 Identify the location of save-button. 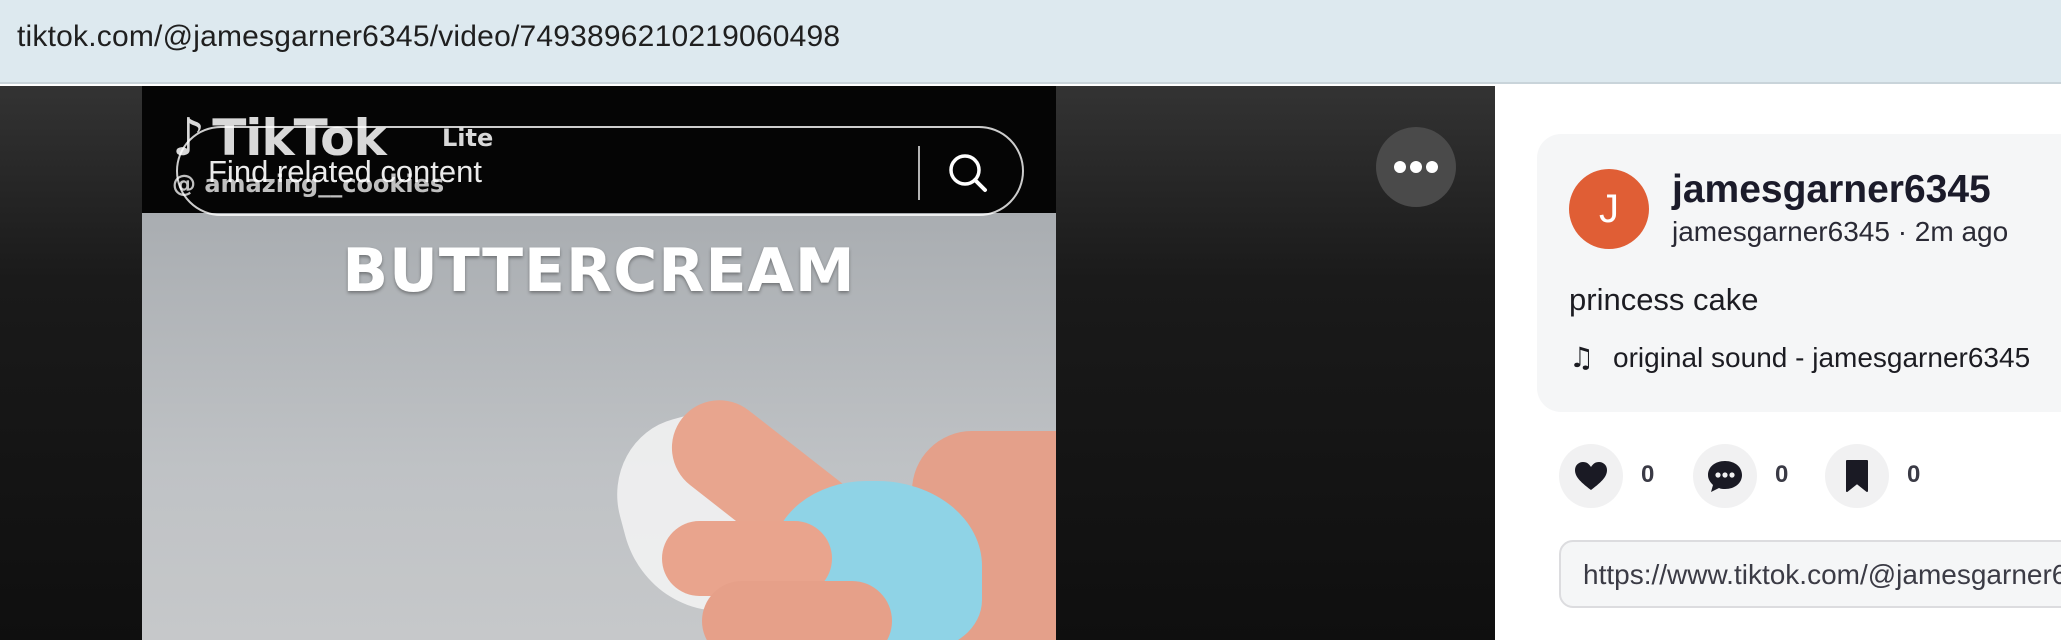
(1857, 476).